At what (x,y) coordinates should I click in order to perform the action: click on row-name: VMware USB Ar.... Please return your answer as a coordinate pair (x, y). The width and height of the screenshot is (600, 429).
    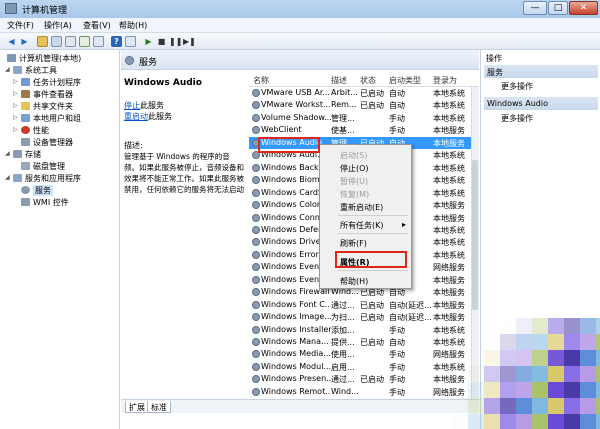
    Looking at the image, I should click on (296, 92).